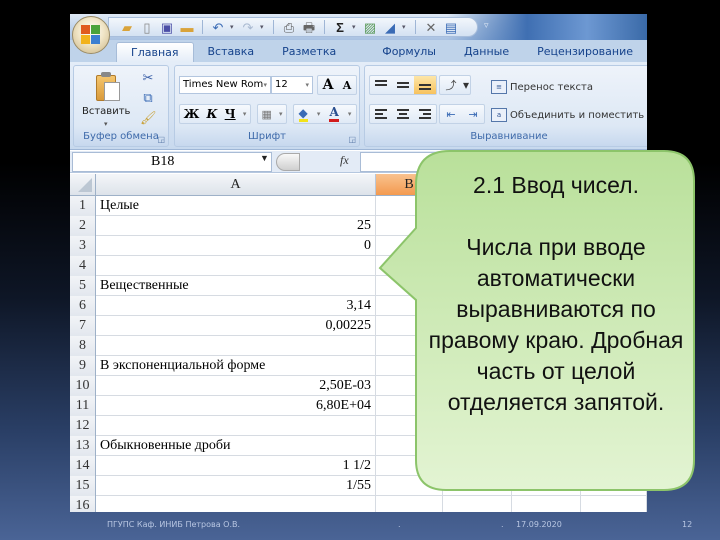 Image resolution: width=720 pixels, height=540 pixels. Describe the element at coordinates (486, 52) in the screenshot. I see `tab-data: Данные` at that location.